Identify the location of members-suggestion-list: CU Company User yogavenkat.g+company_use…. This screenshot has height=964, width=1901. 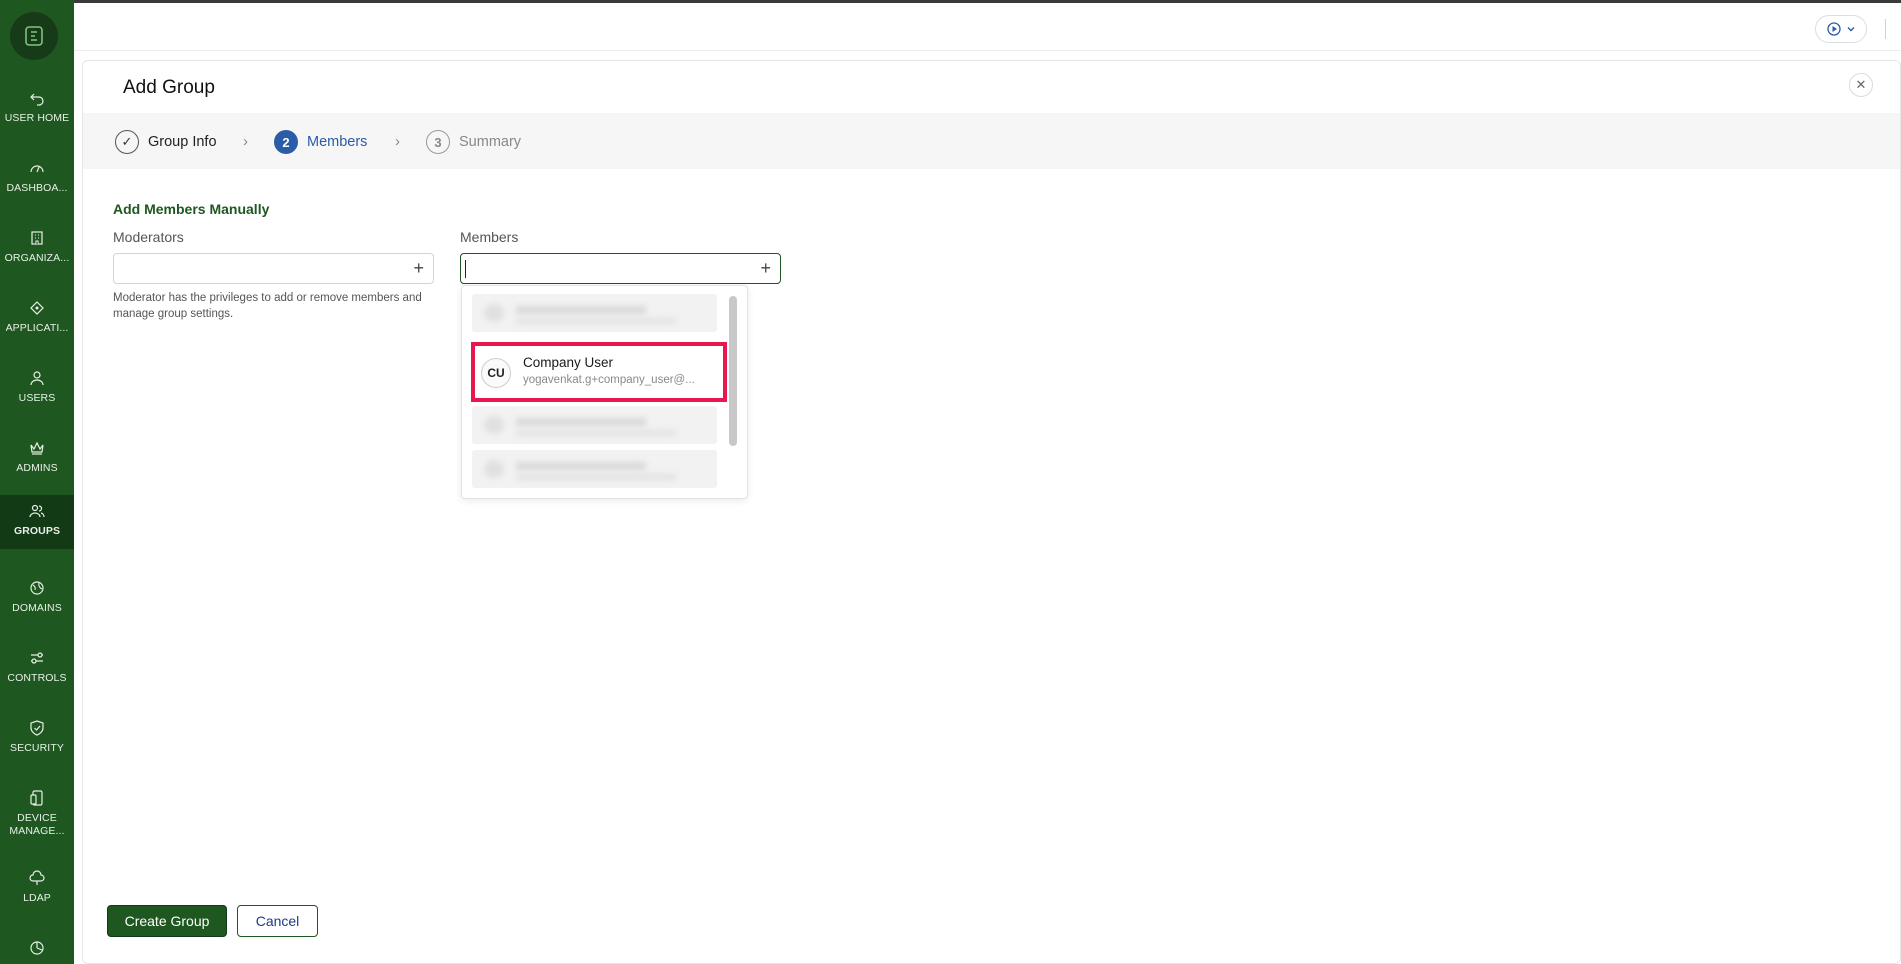
(604, 392).